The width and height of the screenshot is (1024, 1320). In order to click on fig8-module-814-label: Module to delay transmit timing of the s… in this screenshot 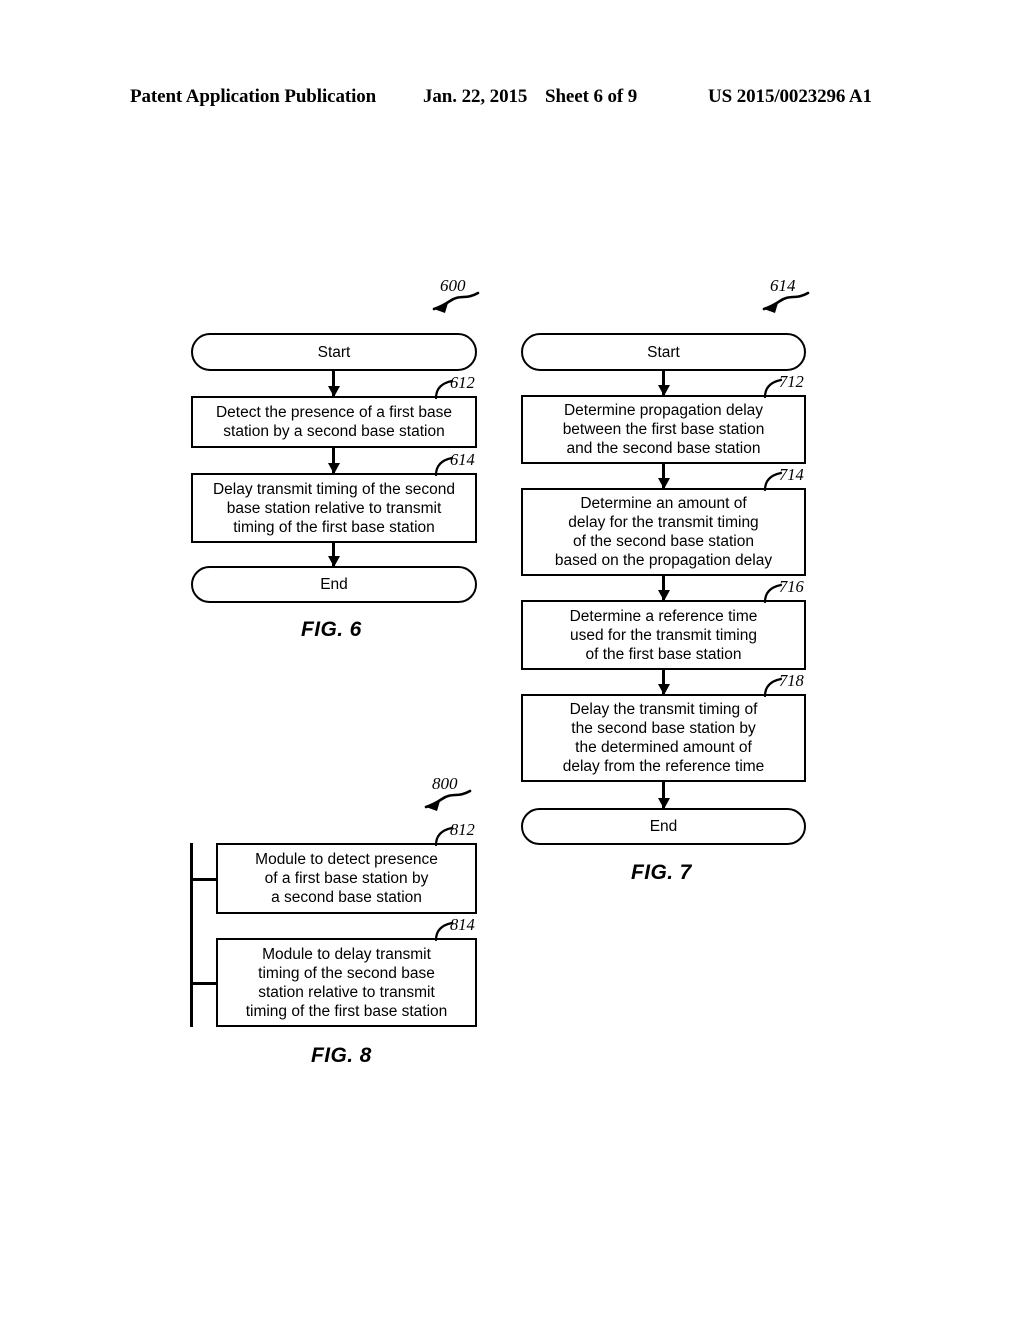, I will do `click(346, 982)`.